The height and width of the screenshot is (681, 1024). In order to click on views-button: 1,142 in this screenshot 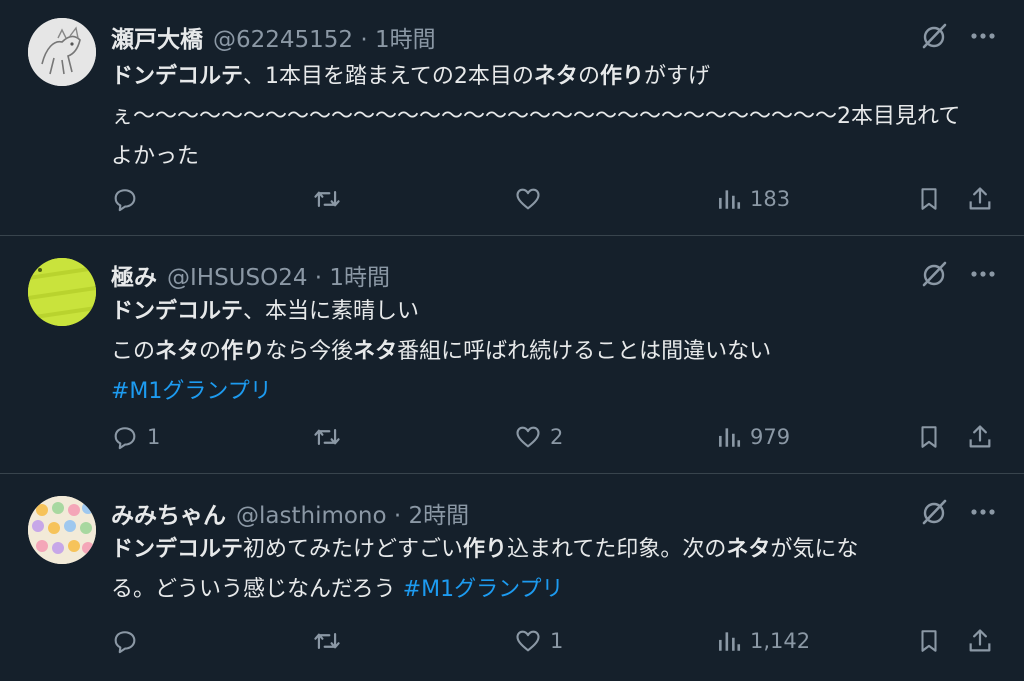, I will do `click(763, 641)`.